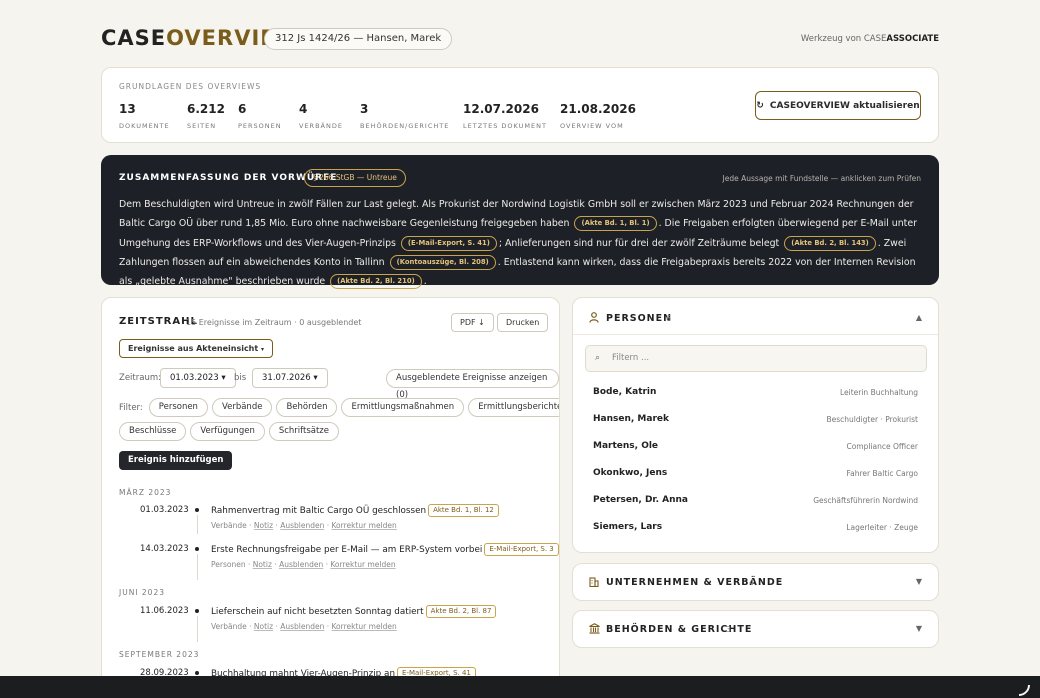 This screenshot has height=698, width=1040. Describe the element at coordinates (164, 549) in the screenshot. I see `event-date: 14.03.2023` at that location.